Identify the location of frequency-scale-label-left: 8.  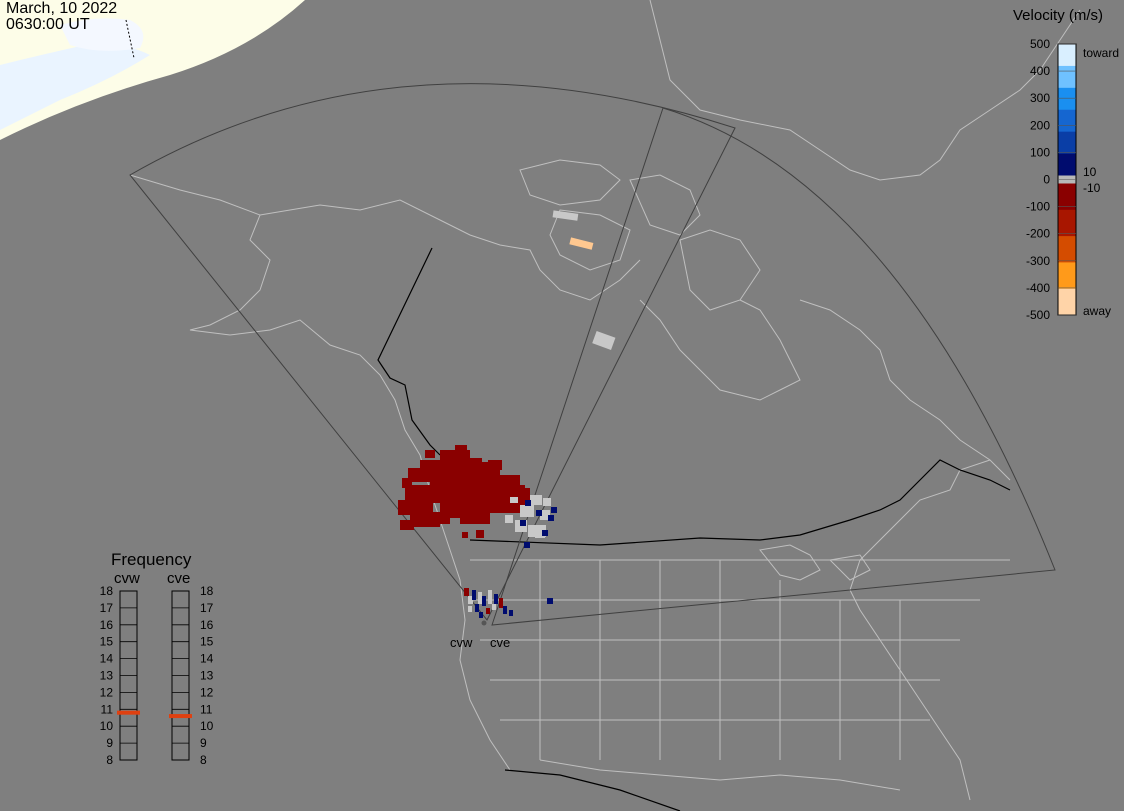
(109, 760).